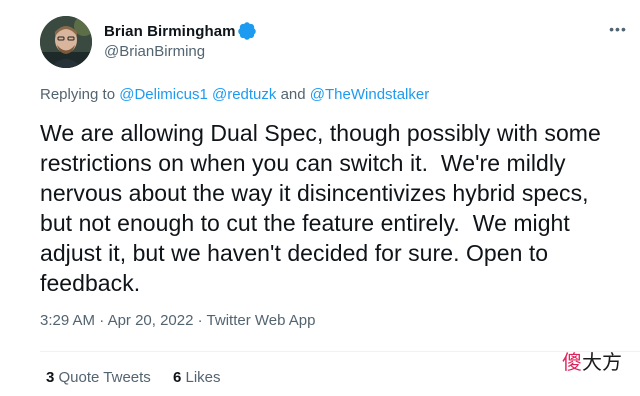  I want to click on avatar, so click(66, 42).